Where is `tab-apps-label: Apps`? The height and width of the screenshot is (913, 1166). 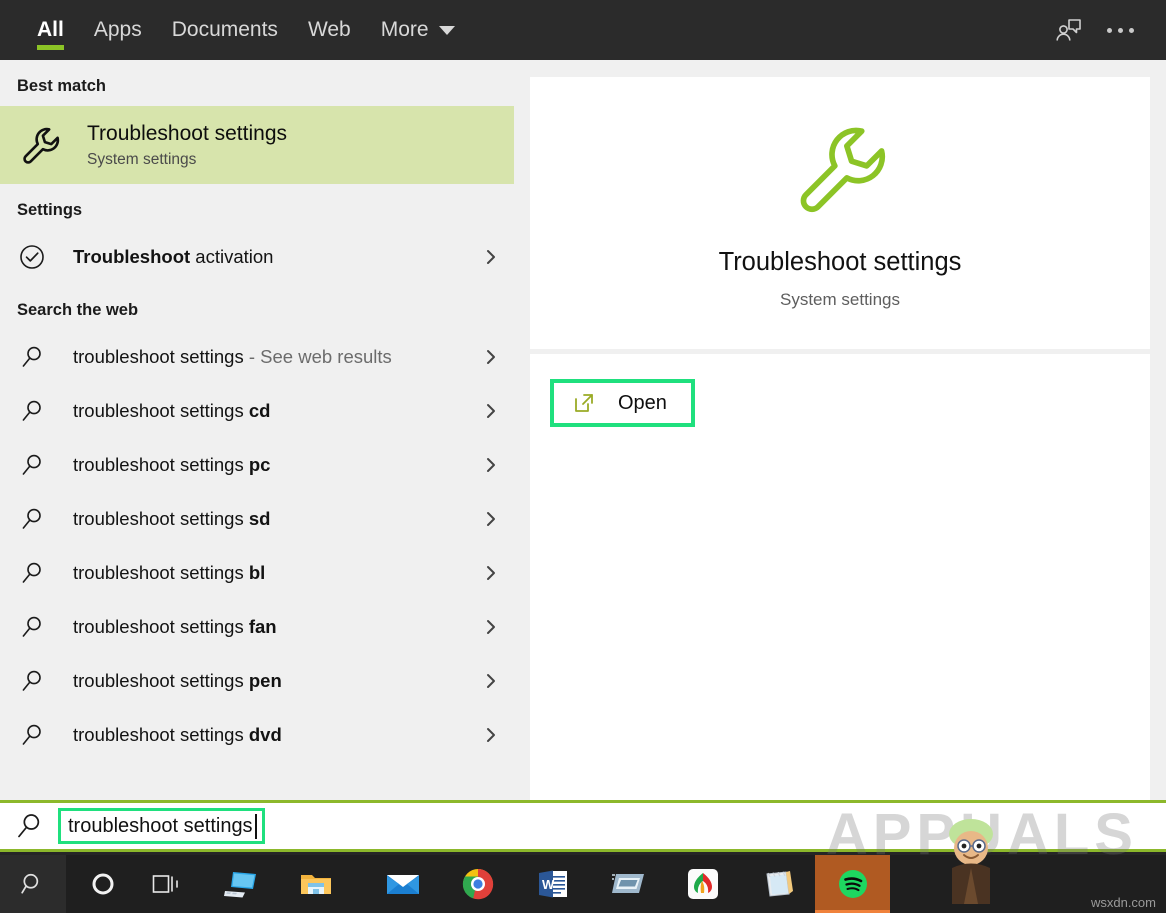
tab-apps-label: Apps is located at coordinates (117, 29).